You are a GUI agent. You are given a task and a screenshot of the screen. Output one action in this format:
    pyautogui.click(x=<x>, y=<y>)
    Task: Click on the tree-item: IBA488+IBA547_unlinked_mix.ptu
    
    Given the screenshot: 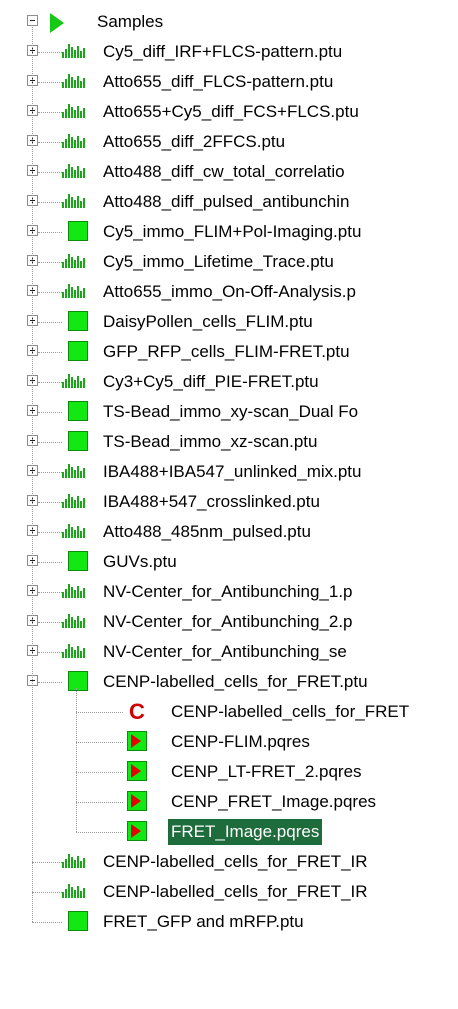 What is the action you would take?
    pyautogui.click(x=229, y=472)
    